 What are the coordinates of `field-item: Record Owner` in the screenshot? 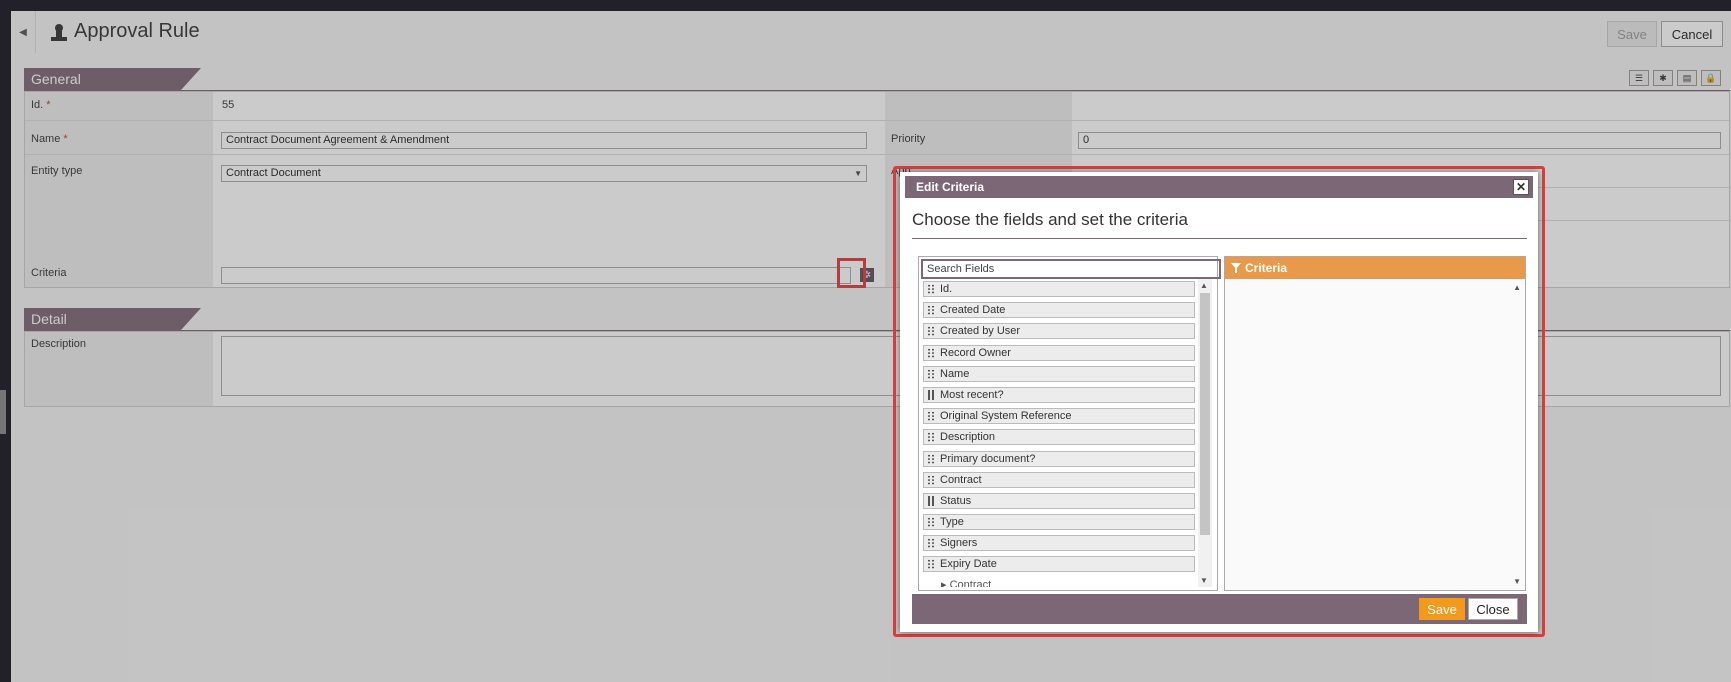 It's located at (1059, 352).